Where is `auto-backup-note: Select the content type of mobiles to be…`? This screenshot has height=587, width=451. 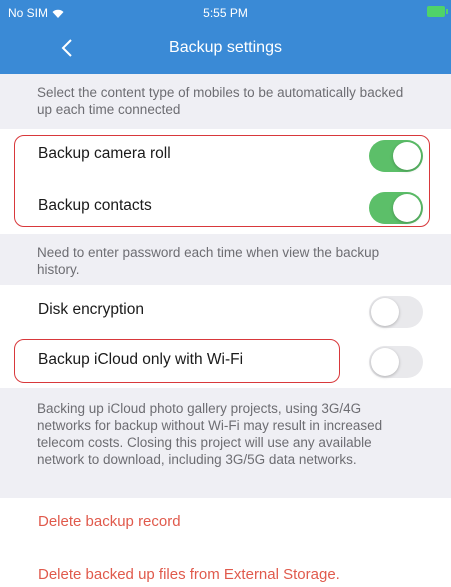
auto-backup-note: Select the content type of mobiles to be… is located at coordinates (225, 102).